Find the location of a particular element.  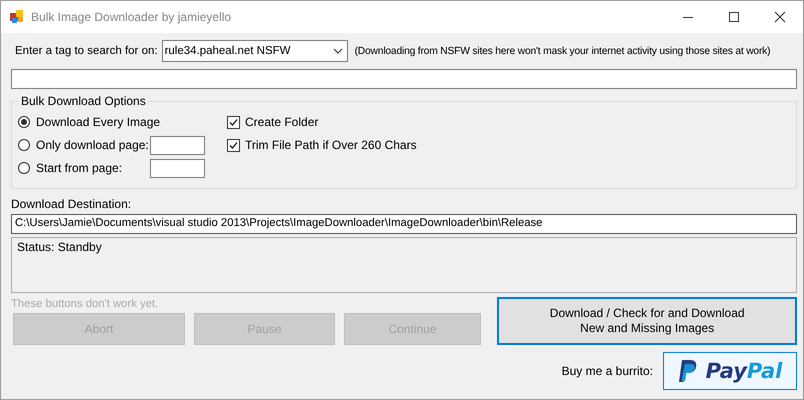

window-title: Bulk Image Downloader by jamieyello is located at coordinates (131, 17).